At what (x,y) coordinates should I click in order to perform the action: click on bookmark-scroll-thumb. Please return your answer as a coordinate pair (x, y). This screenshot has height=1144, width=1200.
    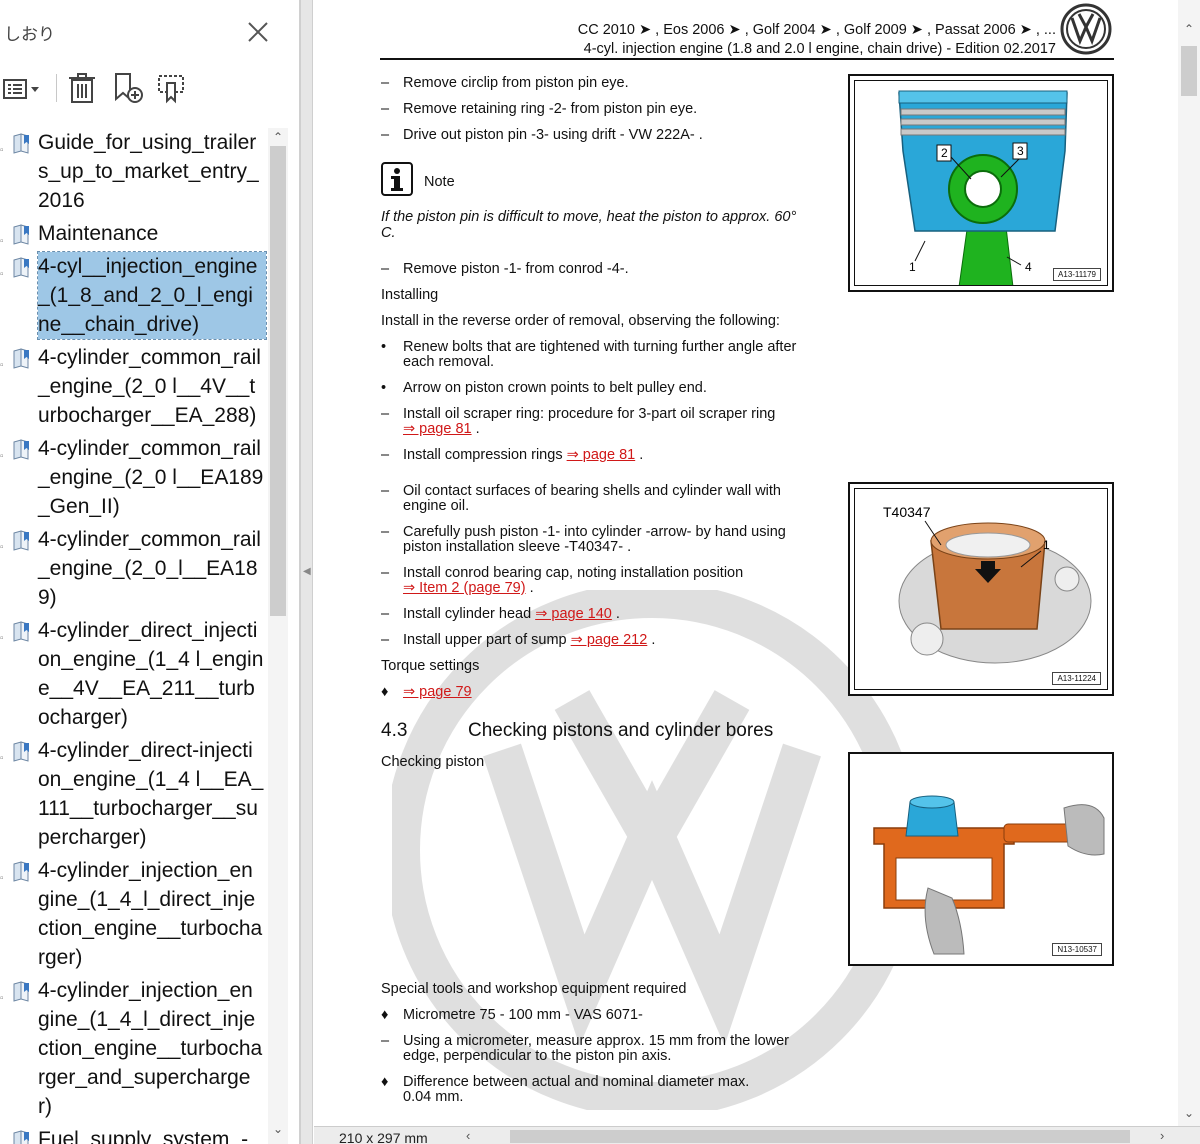
    Looking at the image, I should click on (278, 381).